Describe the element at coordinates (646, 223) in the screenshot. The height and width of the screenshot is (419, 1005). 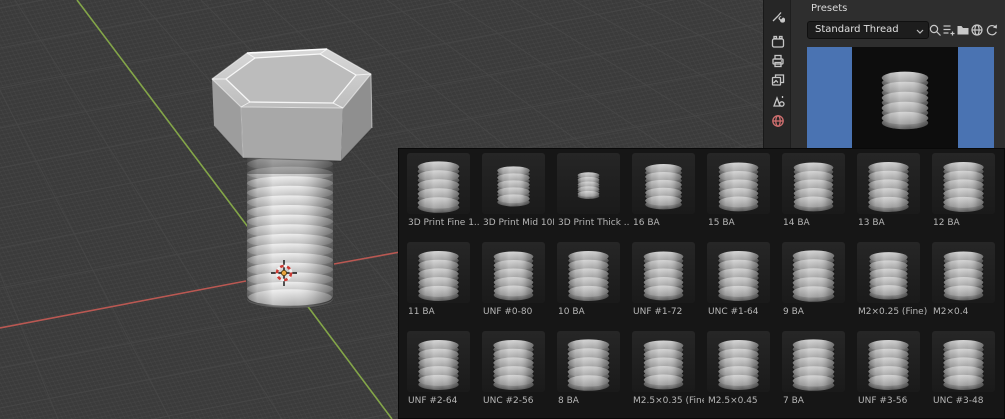
I see `preset-label: 16 BA` at that location.